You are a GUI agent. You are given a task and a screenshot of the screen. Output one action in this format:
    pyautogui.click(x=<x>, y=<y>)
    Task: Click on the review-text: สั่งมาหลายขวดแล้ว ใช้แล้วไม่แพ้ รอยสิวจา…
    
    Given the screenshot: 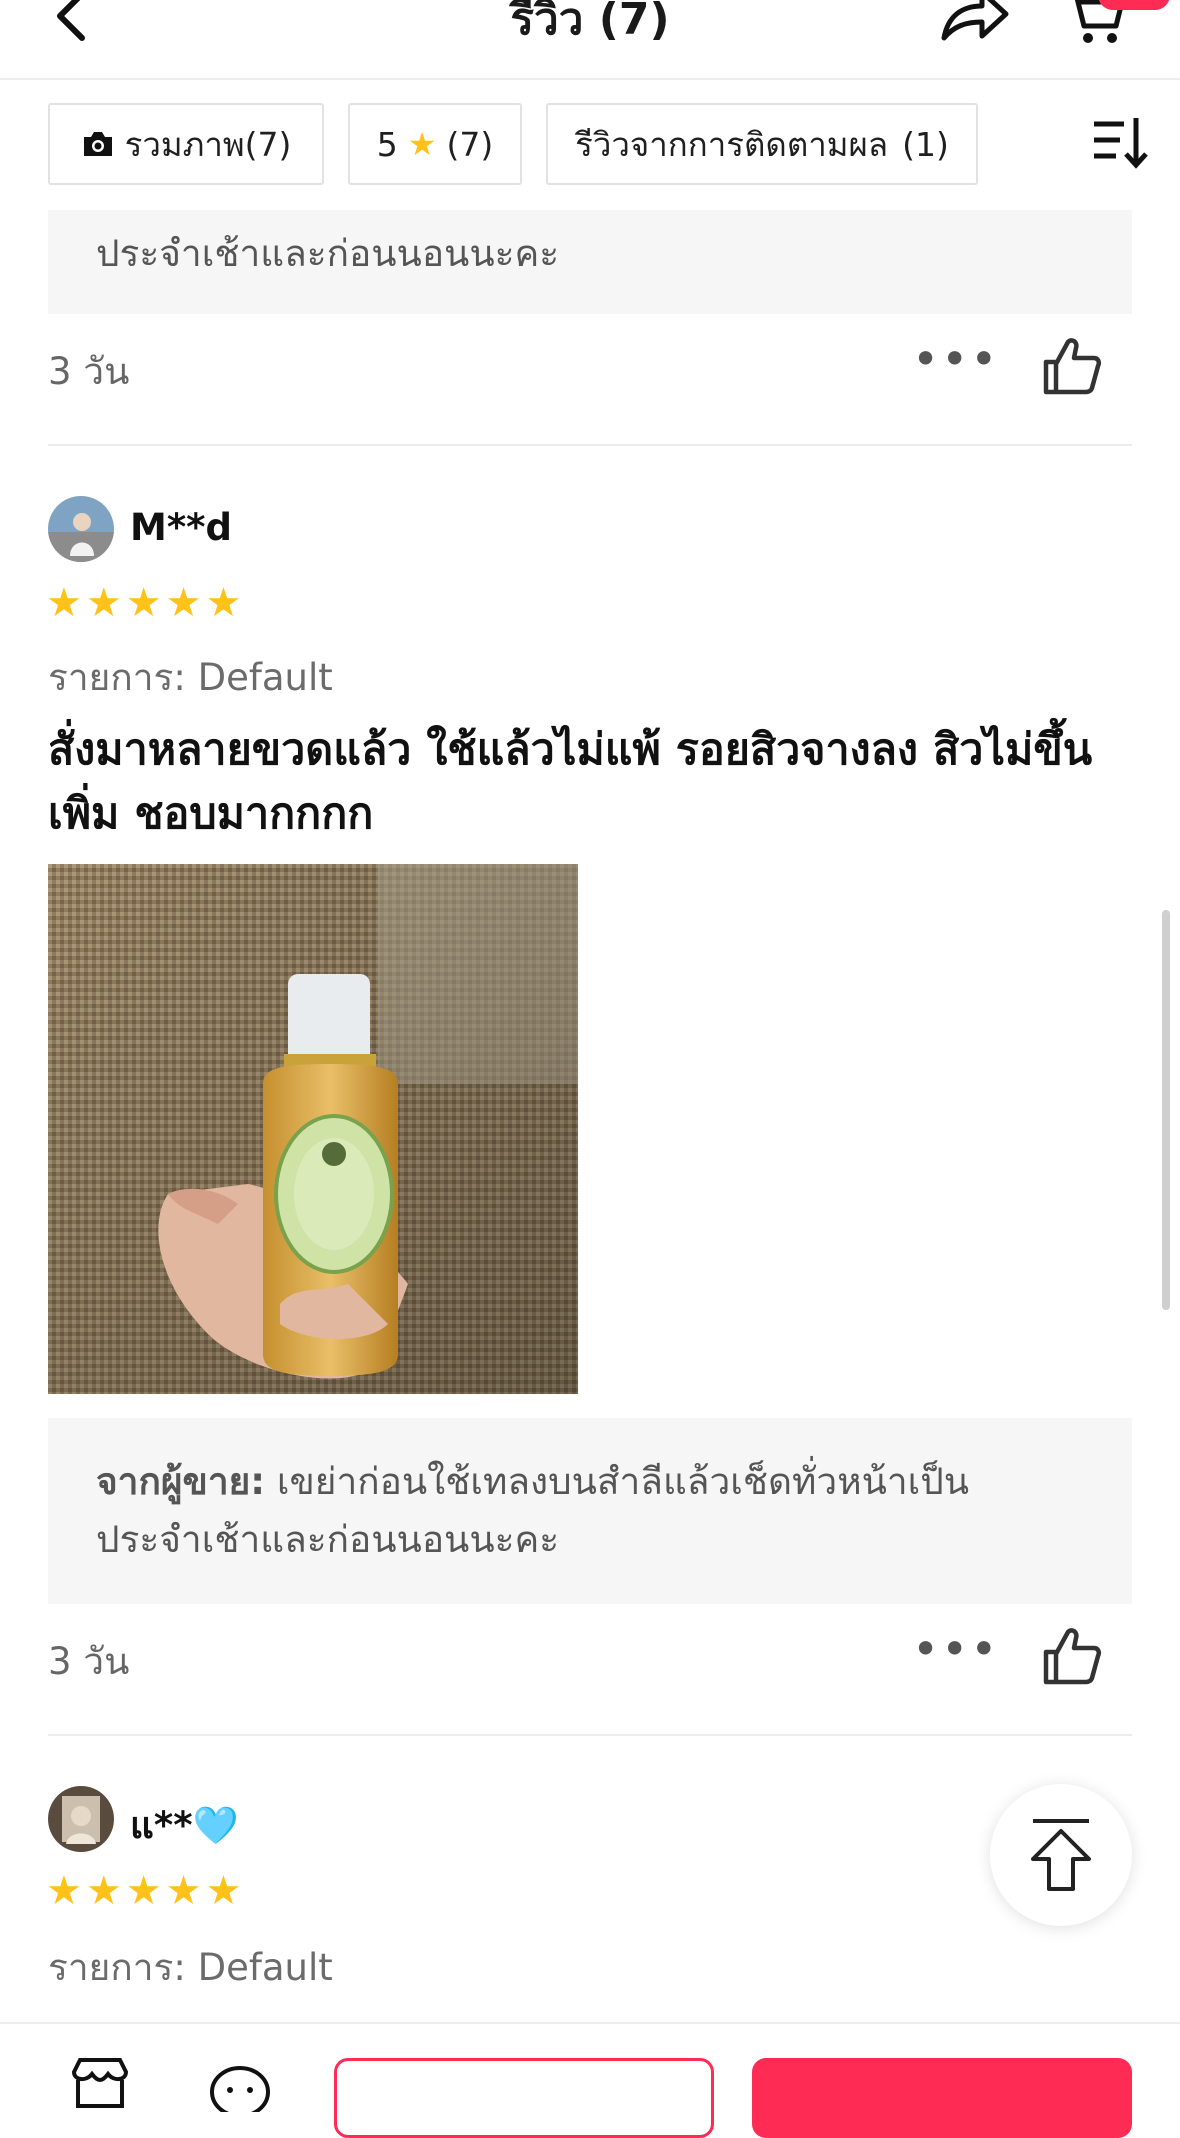 What is the action you would take?
    pyautogui.click(x=593, y=782)
    